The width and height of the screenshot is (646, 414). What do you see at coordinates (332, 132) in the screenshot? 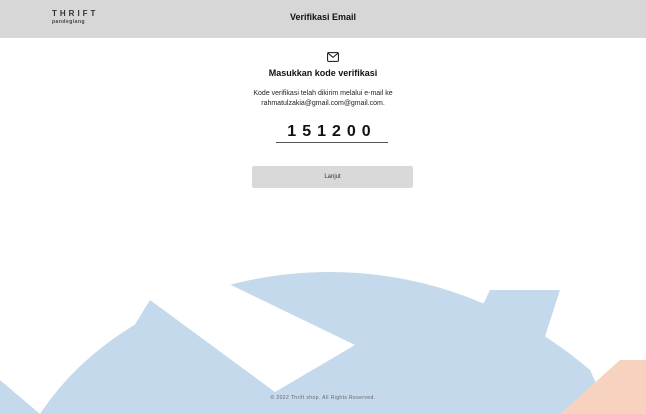
I see `verification-code-input: 151200` at bounding box center [332, 132].